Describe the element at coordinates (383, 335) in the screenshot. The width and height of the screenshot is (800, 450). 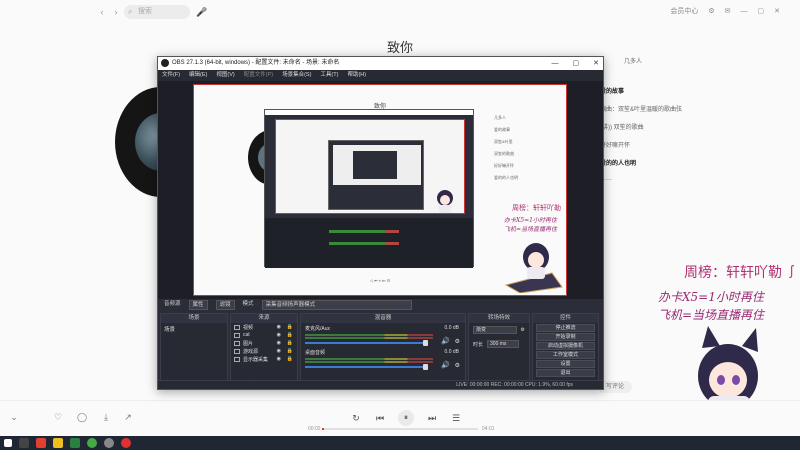
I see `mixer-track: 麦克风/Aux 0.0 dB 🔊 ⚙` at that location.